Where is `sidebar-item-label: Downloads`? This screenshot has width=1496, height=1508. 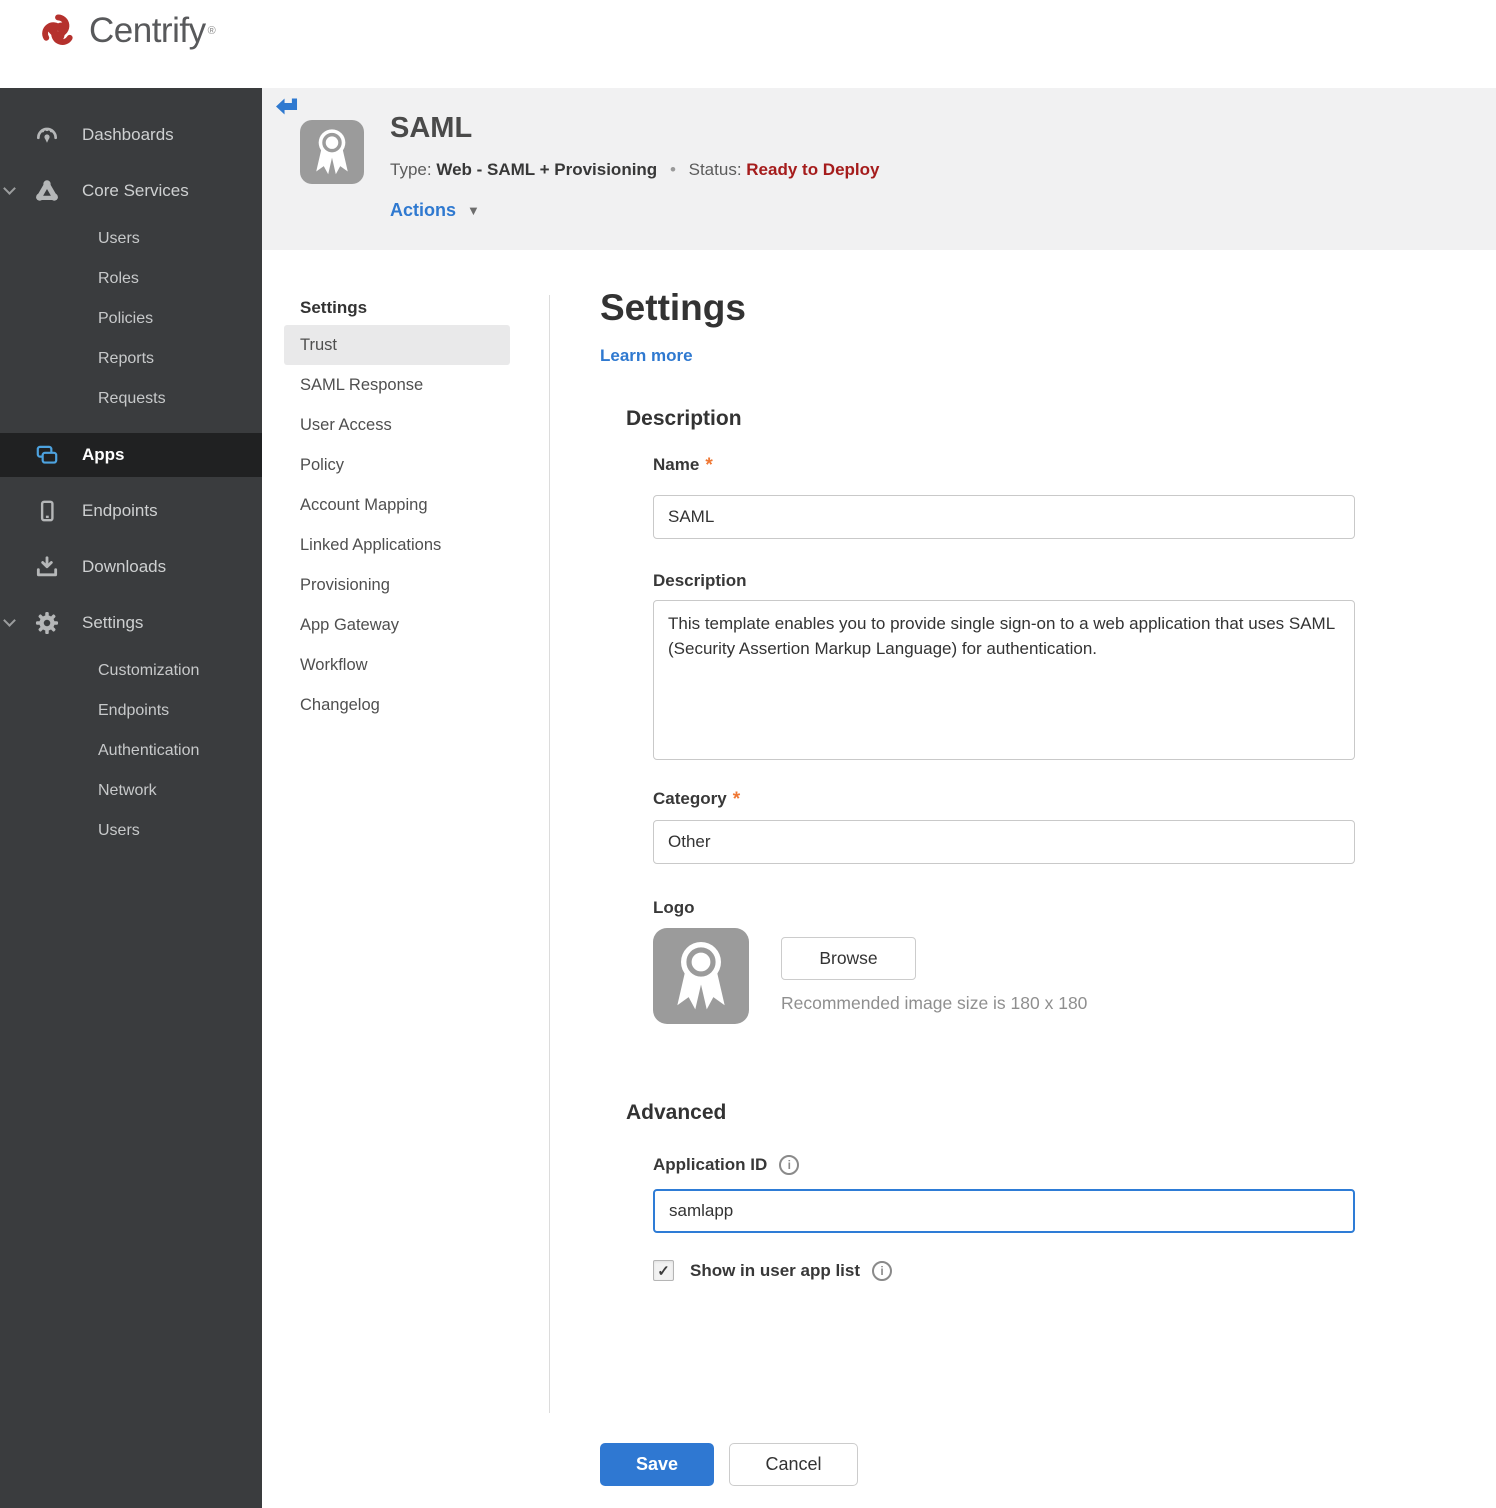 sidebar-item-label: Downloads is located at coordinates (124, 566).